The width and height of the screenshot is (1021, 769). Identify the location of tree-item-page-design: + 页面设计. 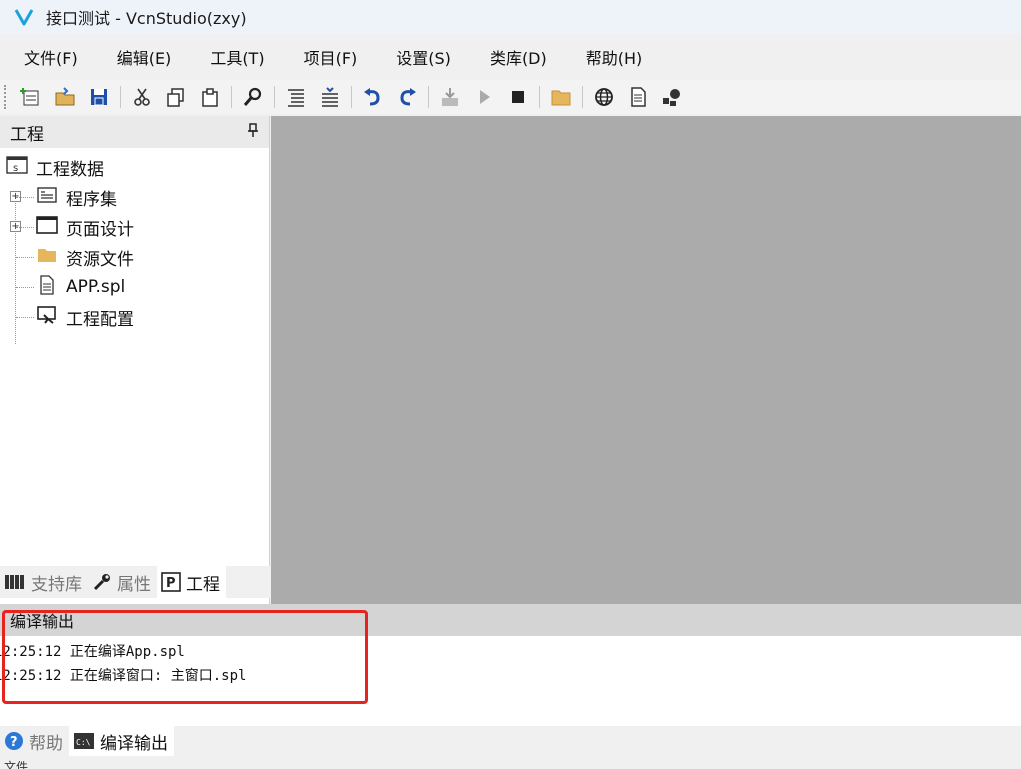
(134, 227).